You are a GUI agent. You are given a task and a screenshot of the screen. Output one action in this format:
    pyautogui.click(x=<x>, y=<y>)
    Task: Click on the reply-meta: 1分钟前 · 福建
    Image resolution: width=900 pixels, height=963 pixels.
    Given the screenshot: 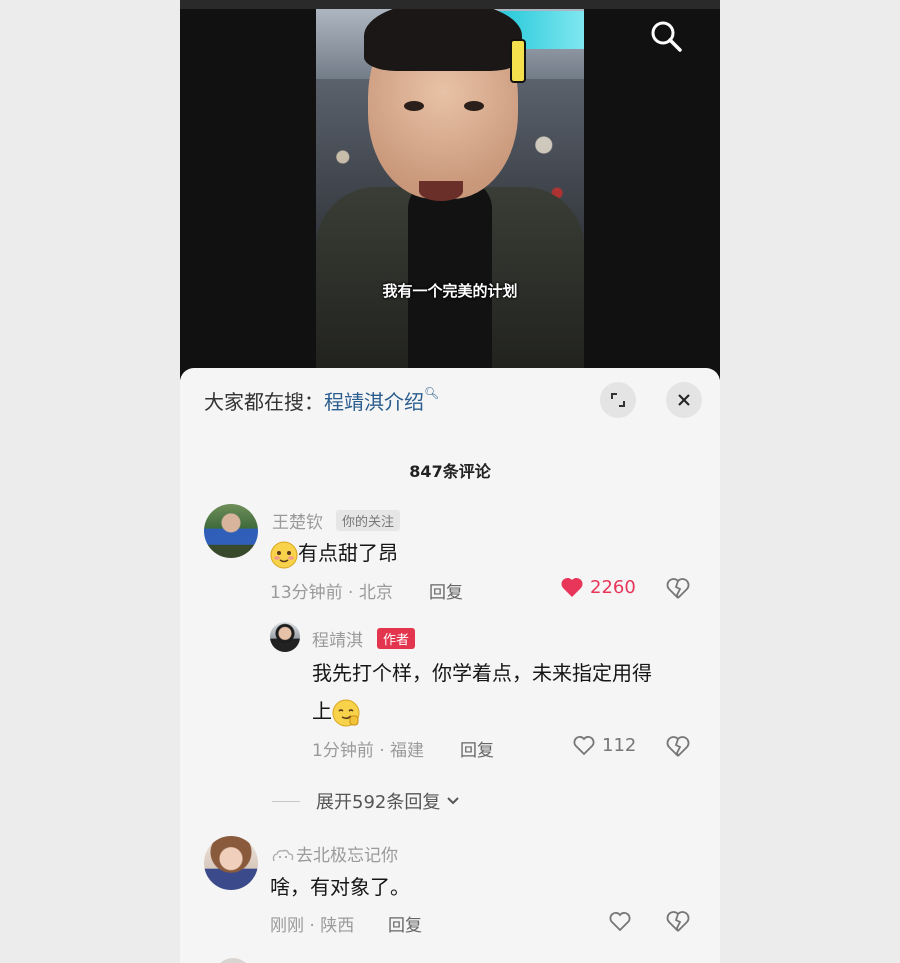 What is the action you would take?
    pyautogui.click(x=368, y=751)
    